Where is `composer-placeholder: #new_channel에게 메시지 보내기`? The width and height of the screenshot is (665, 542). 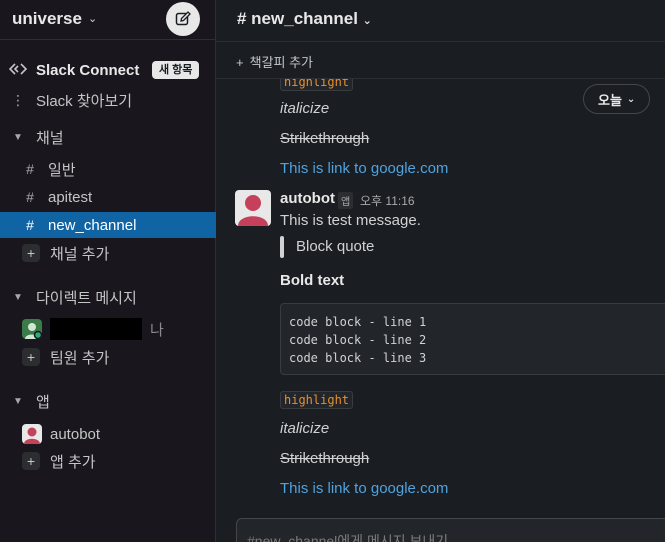
composer-placeholder: #new_channel에게 메시지 보내기 is located at coordinates (348, 537).